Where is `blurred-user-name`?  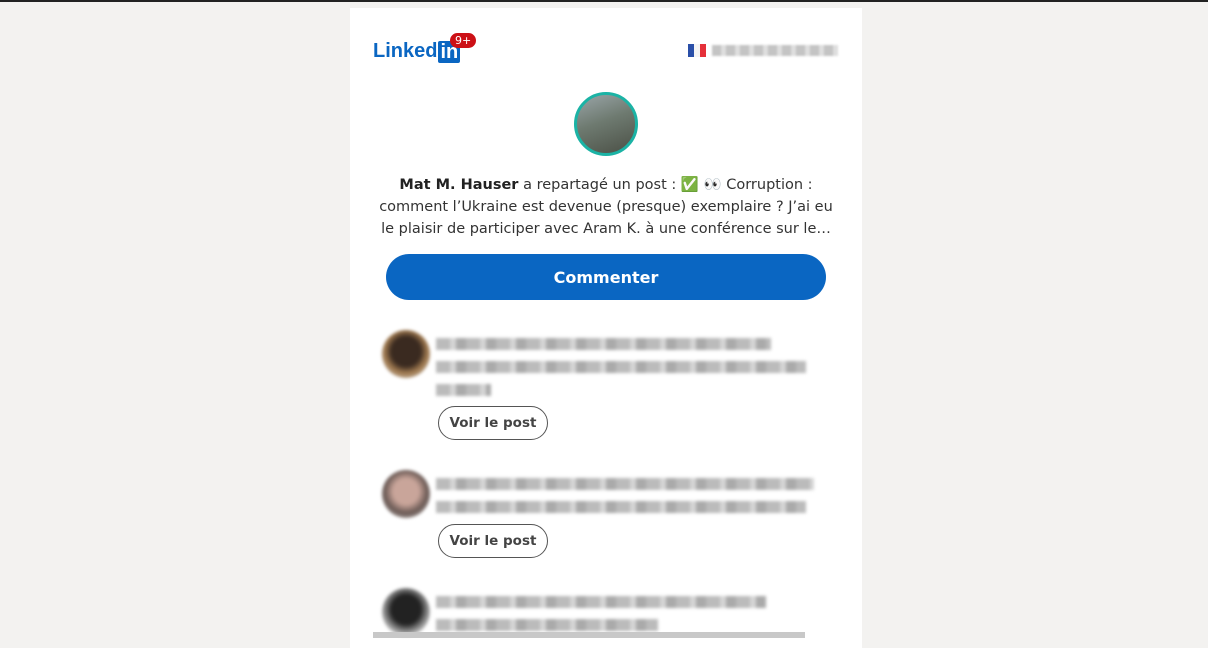 blurred-user-name is located at coordinates (775, 50).